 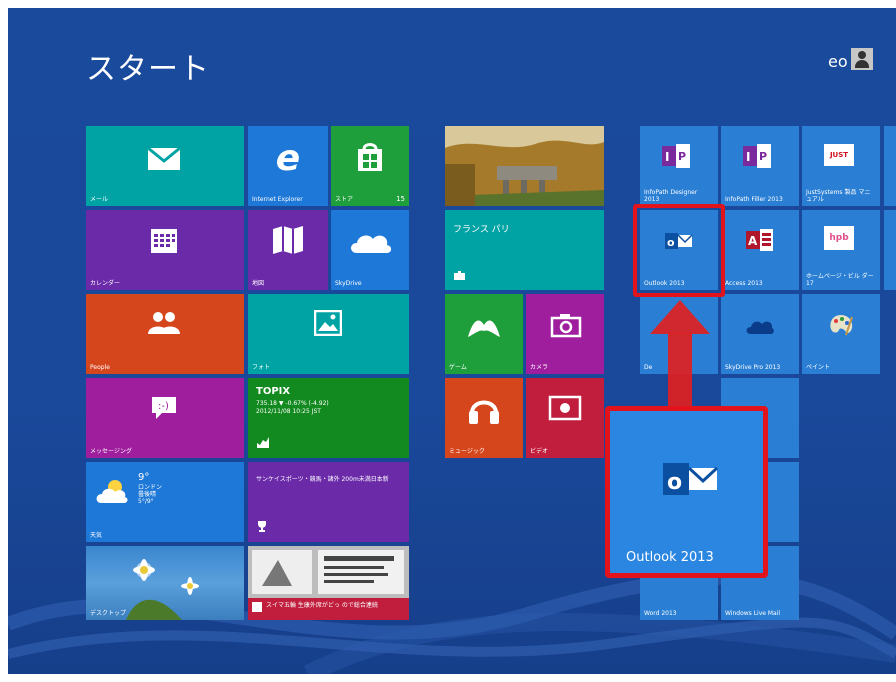 What do you see at coordinates (679, 250) in the screenshot?
I see `outlook-highlight-box` at bounding box center [679, 250].